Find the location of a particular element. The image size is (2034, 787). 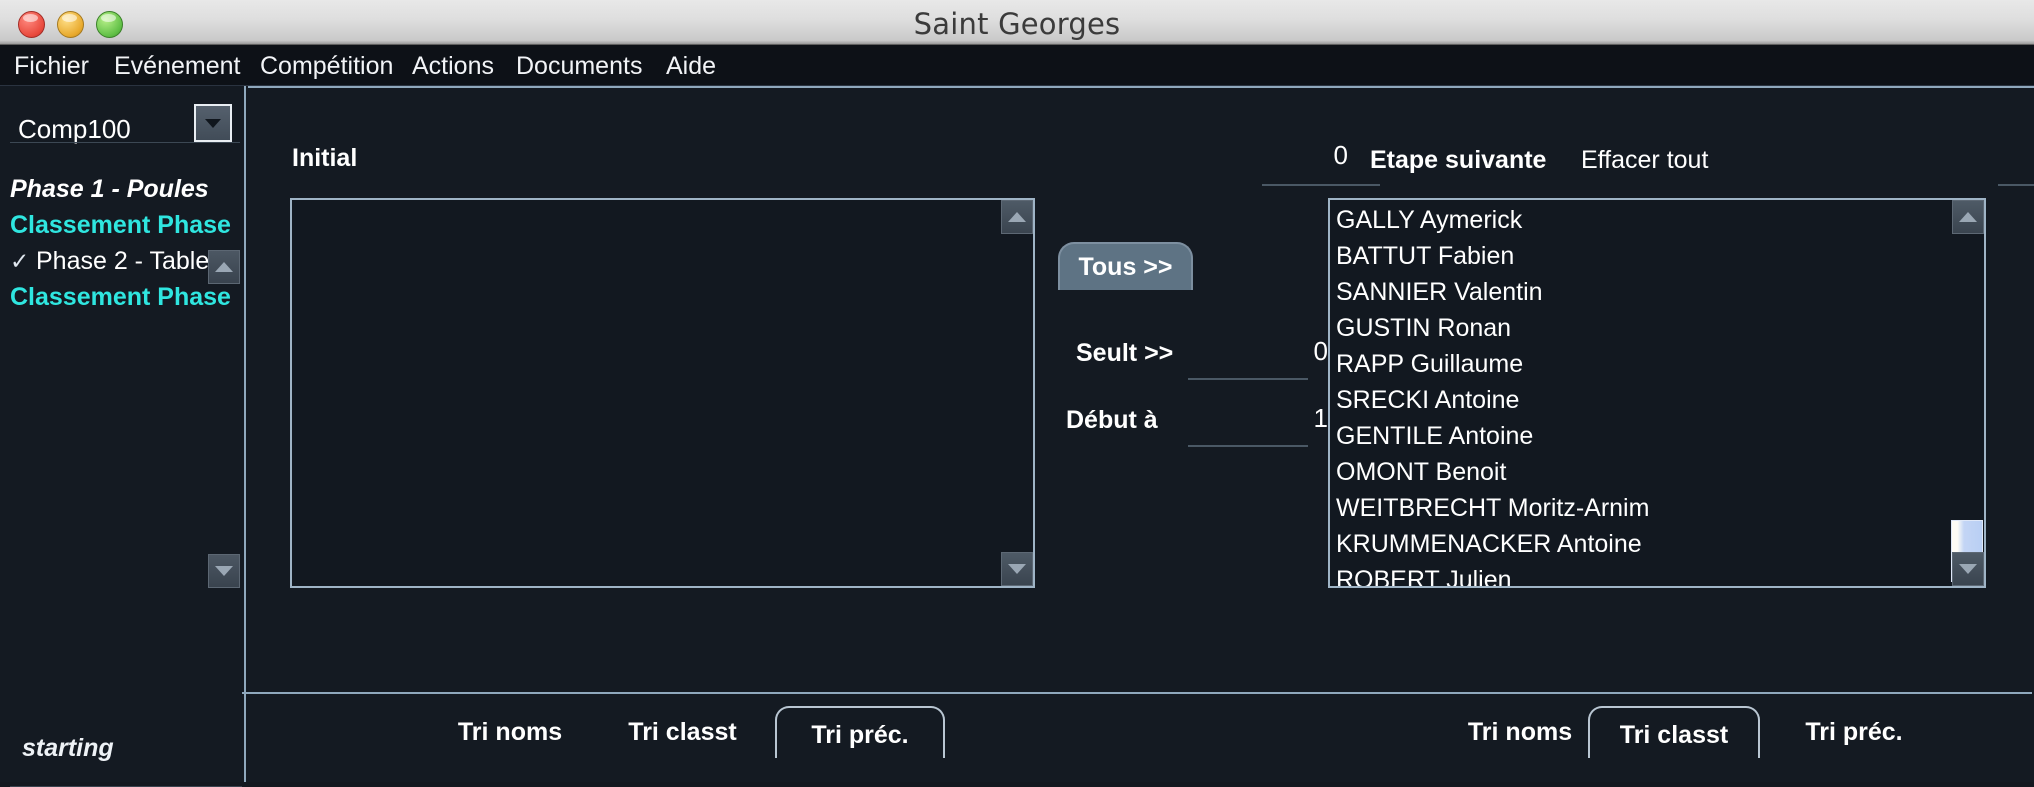

tous-button-label: Tous >> is located at coordinates (1125, 267).